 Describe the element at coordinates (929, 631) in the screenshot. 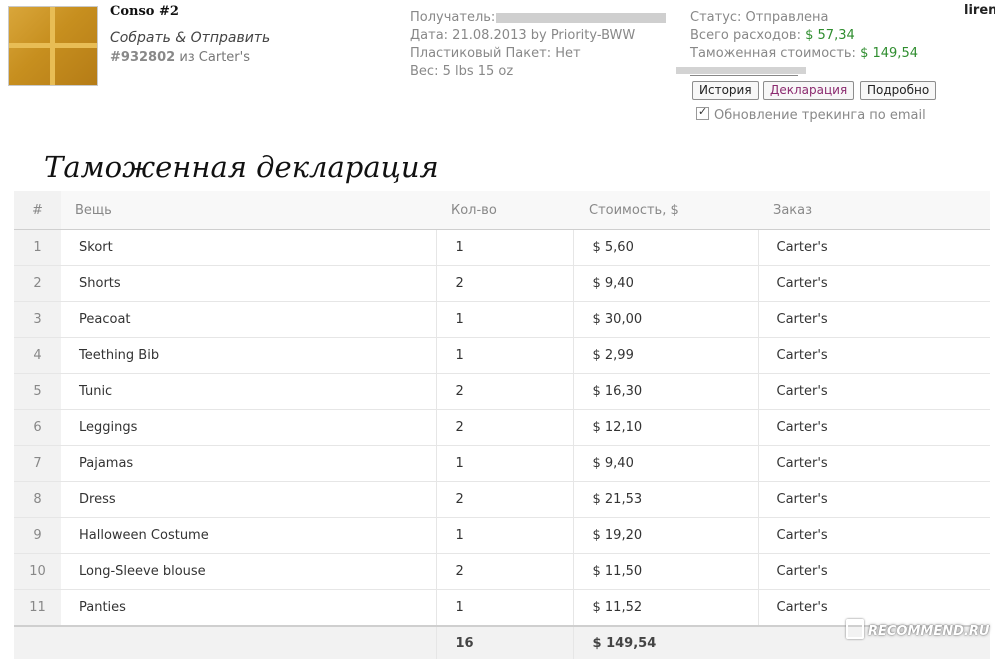

I see `watermark-text: RECOMMEND.RU` at that location.